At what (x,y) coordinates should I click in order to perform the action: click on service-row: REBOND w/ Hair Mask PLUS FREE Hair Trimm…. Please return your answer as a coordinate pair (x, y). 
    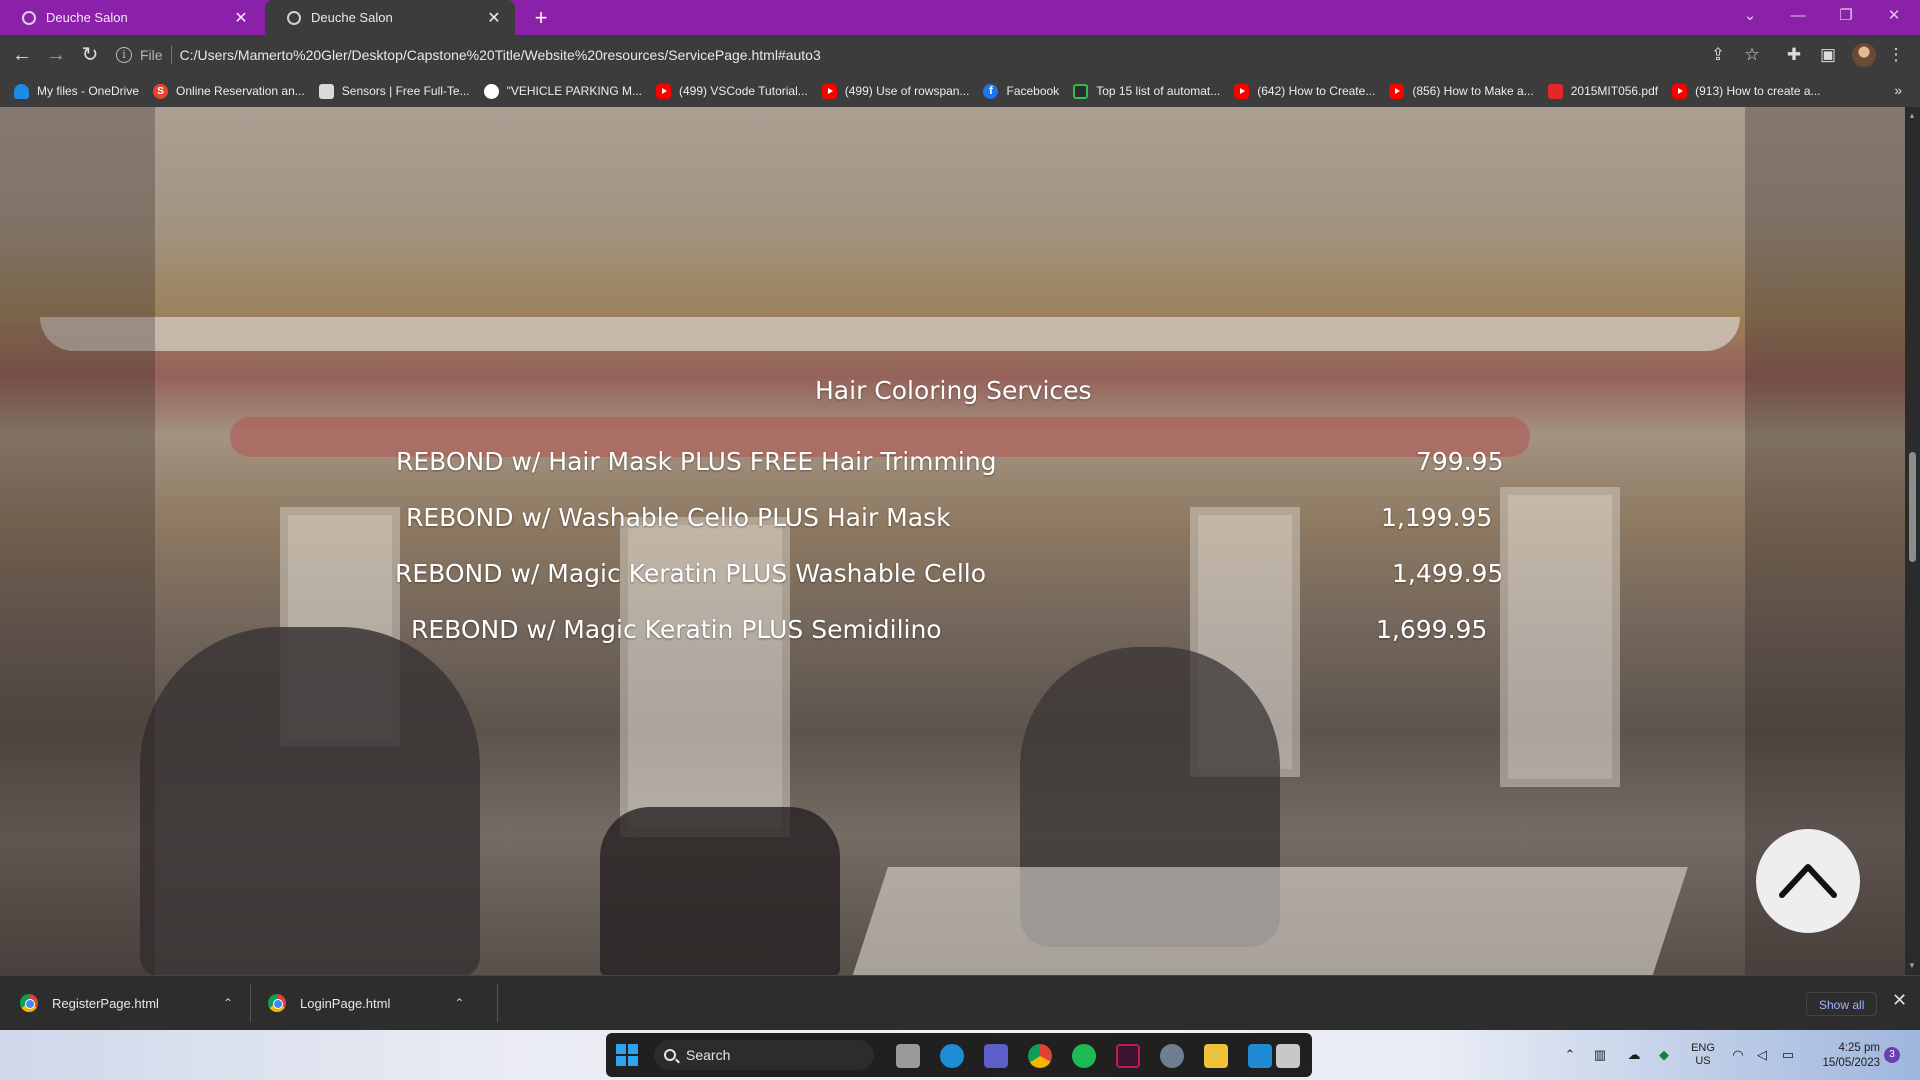
    Looking at the image, I should click on (952, 467).